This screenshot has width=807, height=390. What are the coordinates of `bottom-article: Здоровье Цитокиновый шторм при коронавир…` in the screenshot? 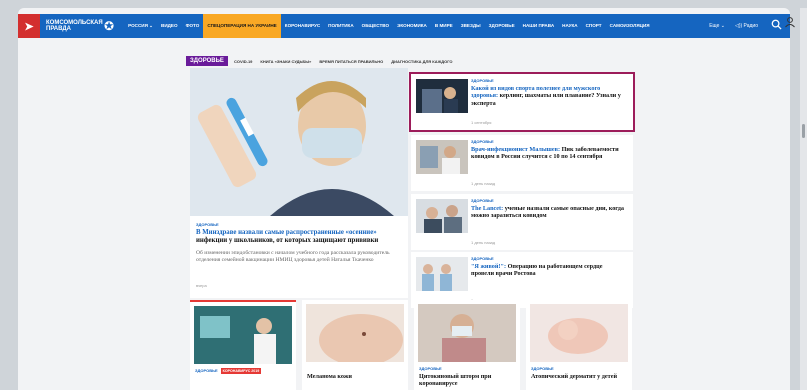 It's located at (467, 345).